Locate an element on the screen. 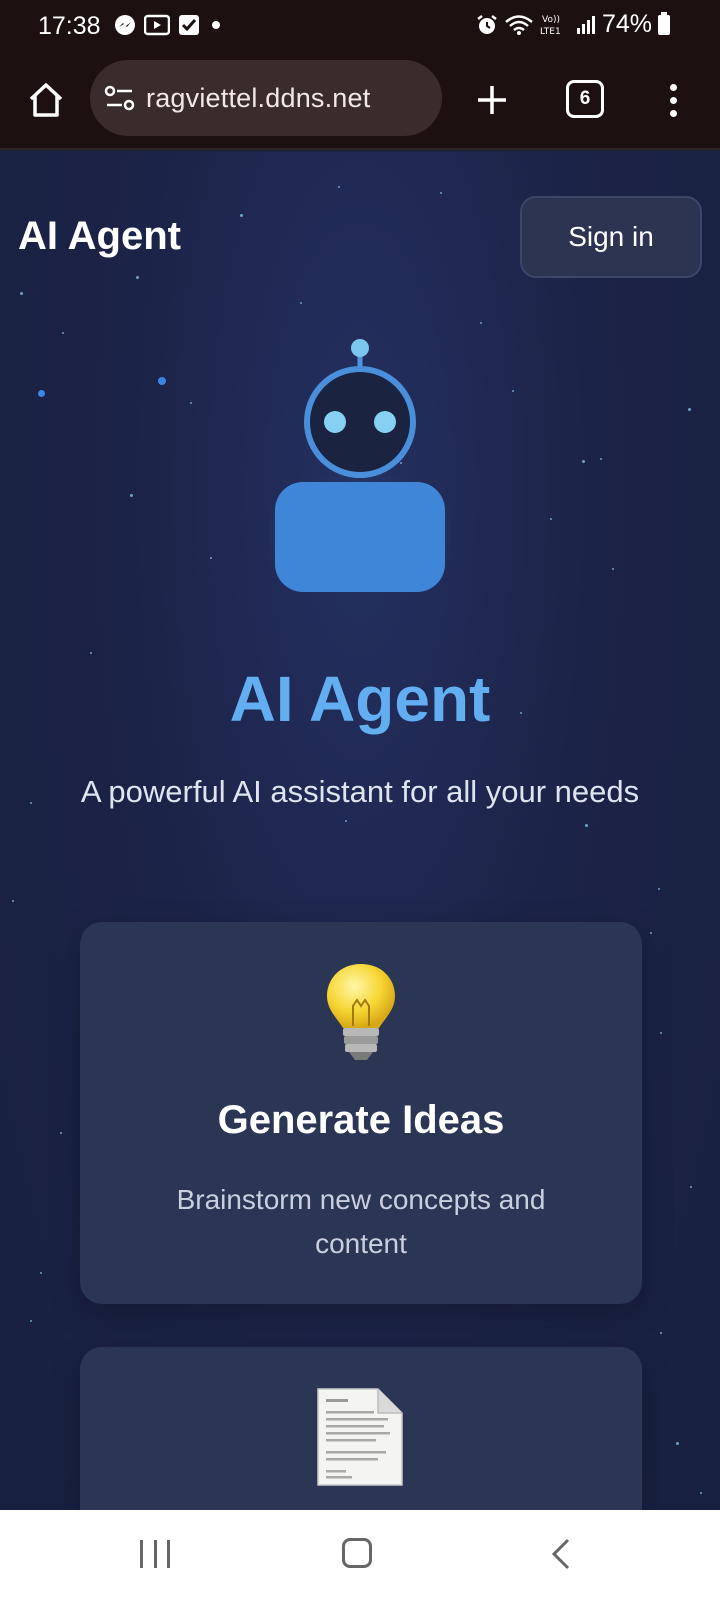  volte-icon: Vo)) LTE1 is located at coordinates (550, 26).